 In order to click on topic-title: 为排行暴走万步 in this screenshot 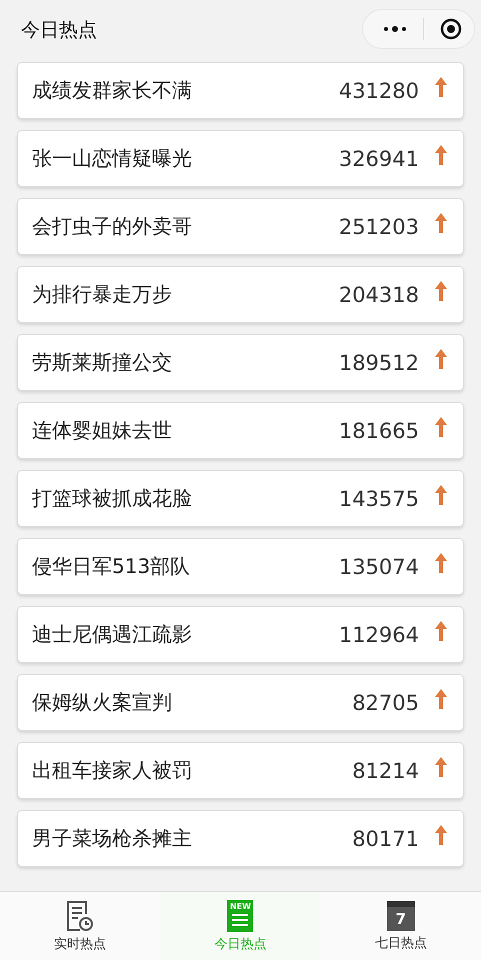, I will do `click(102, 294)`.